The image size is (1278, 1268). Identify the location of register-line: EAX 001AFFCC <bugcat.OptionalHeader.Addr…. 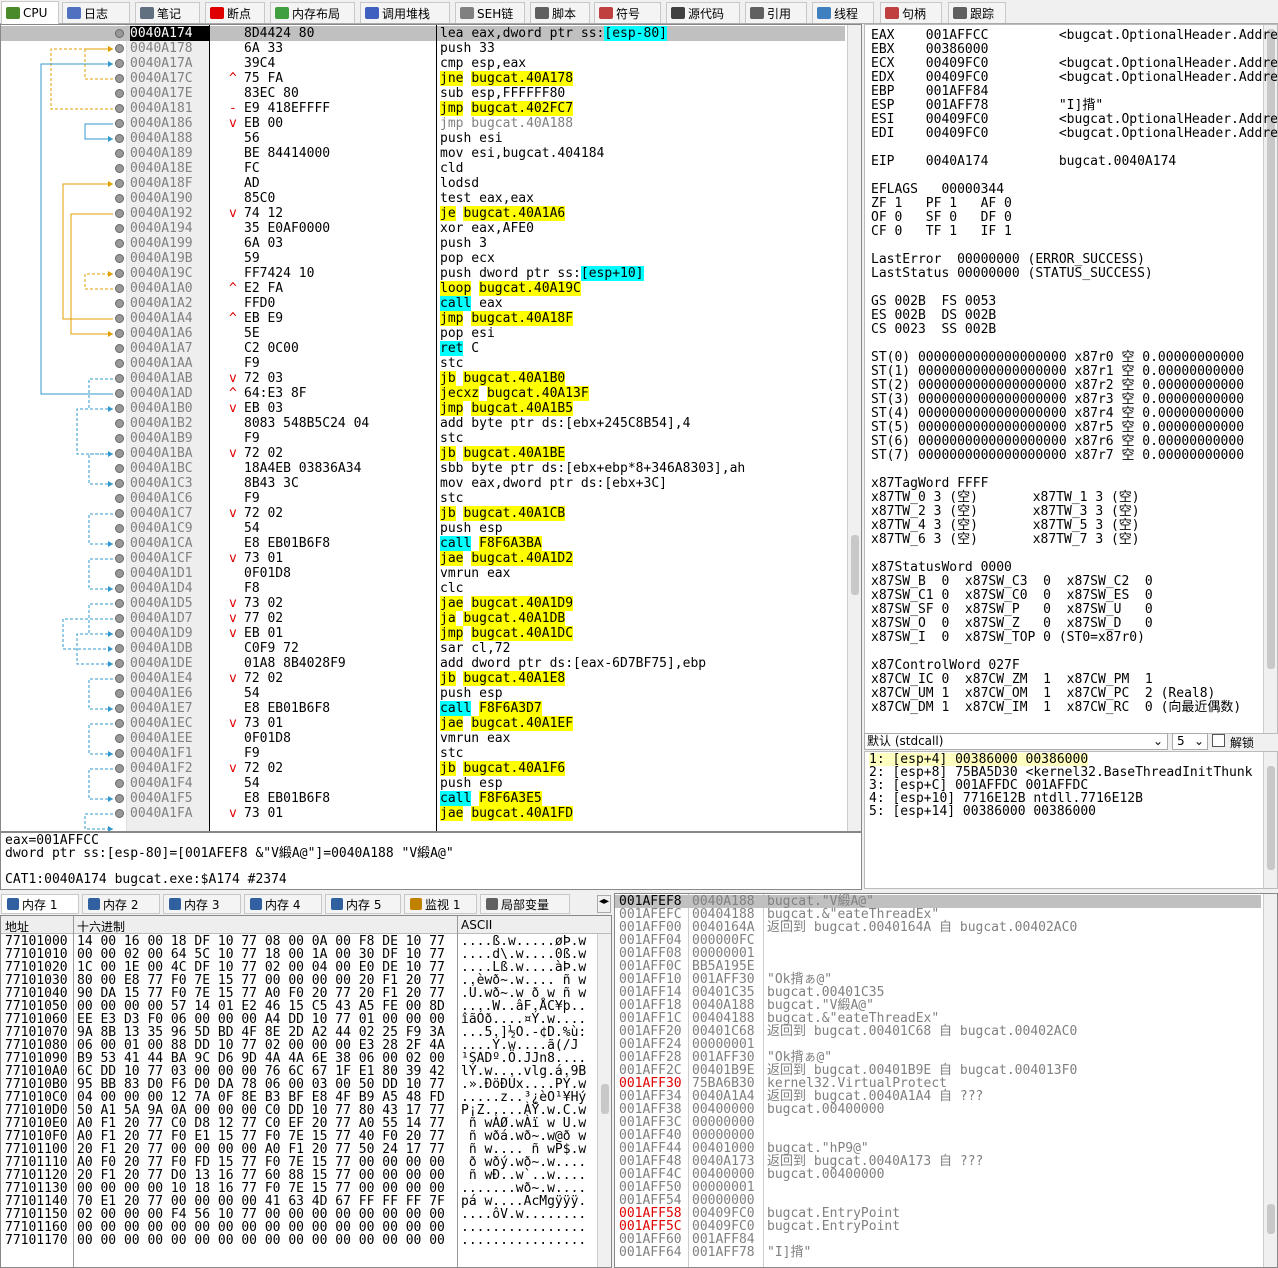
(1074, 36).